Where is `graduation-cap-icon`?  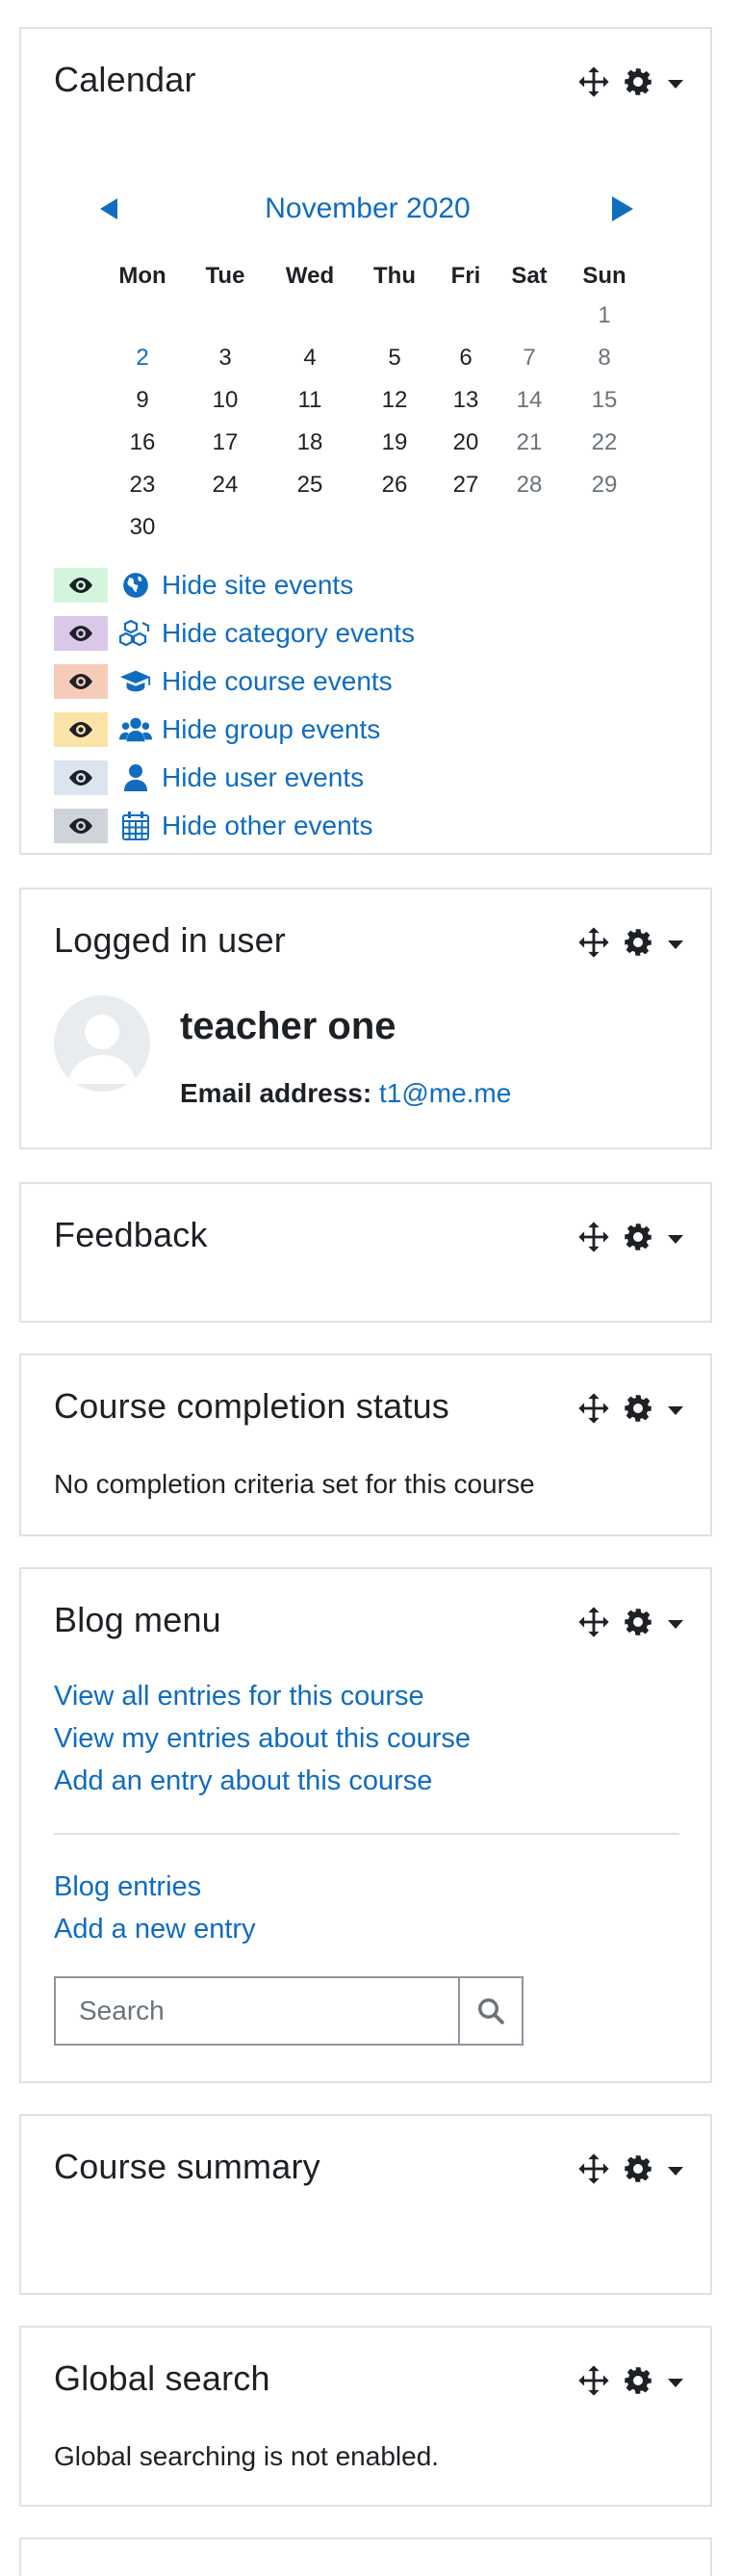 graduation-cap-icon is located at coordinates (135, 682).